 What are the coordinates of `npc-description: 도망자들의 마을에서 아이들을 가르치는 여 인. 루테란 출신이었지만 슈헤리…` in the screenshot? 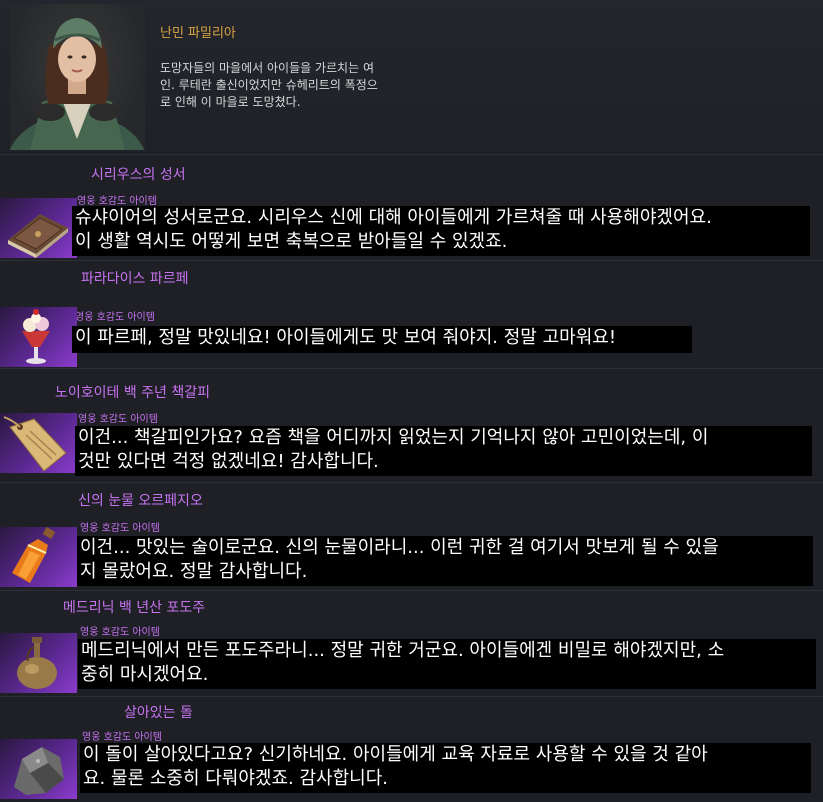 It's located at (300, 85).